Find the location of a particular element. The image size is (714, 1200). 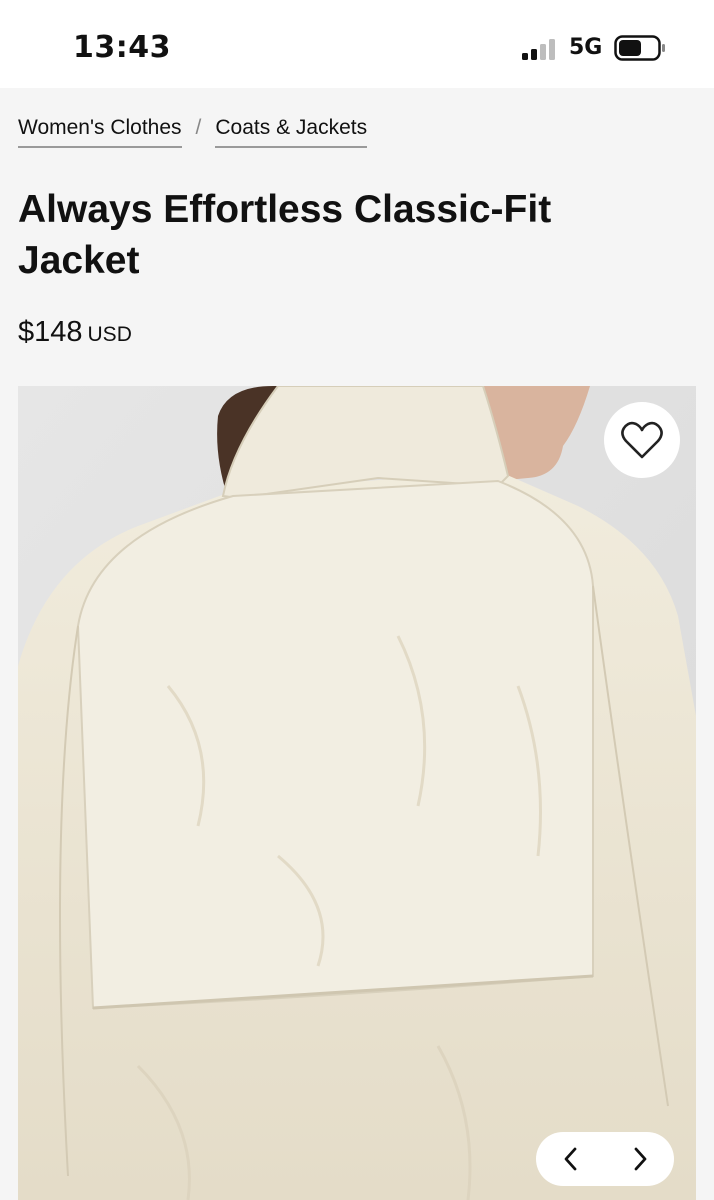

network-type: 5G is located at coordinates (586, 47).